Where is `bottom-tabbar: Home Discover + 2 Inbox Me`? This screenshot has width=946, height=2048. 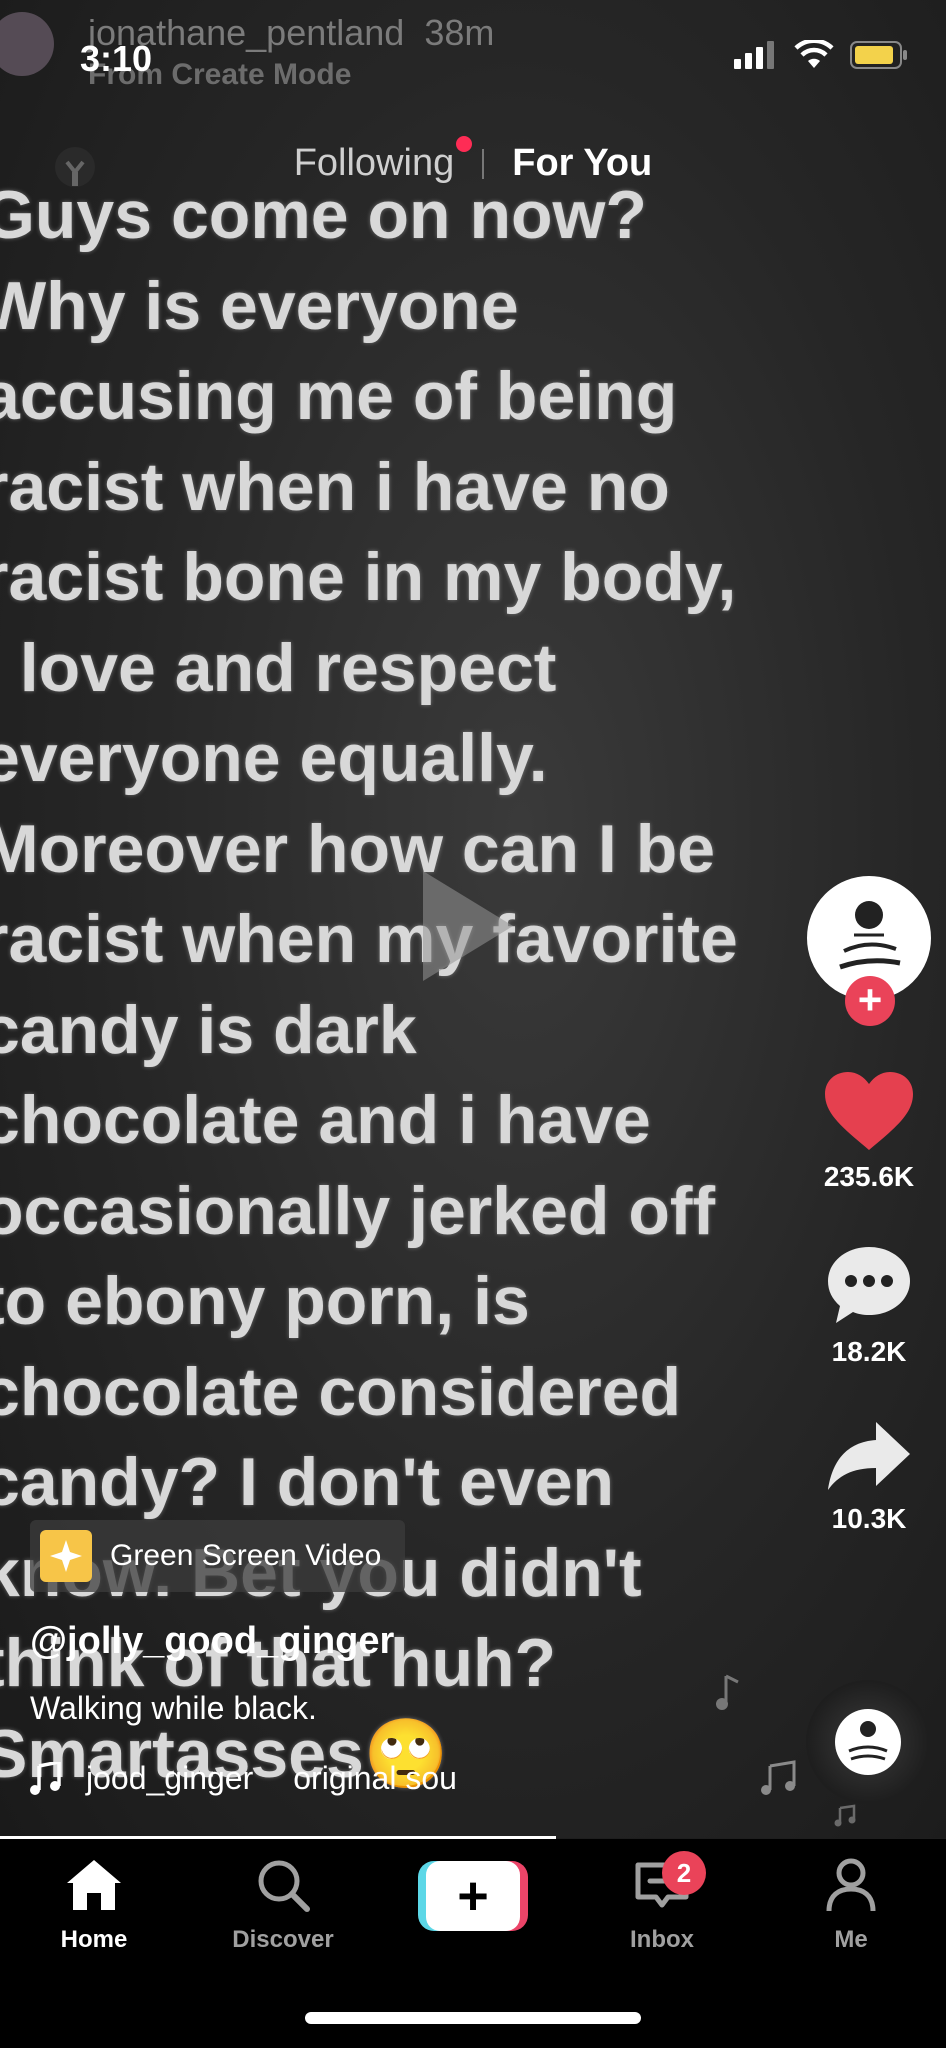 bottom-tabbar: Home Discover + 2 Inbox Me is located at coordinates (473, 1943).